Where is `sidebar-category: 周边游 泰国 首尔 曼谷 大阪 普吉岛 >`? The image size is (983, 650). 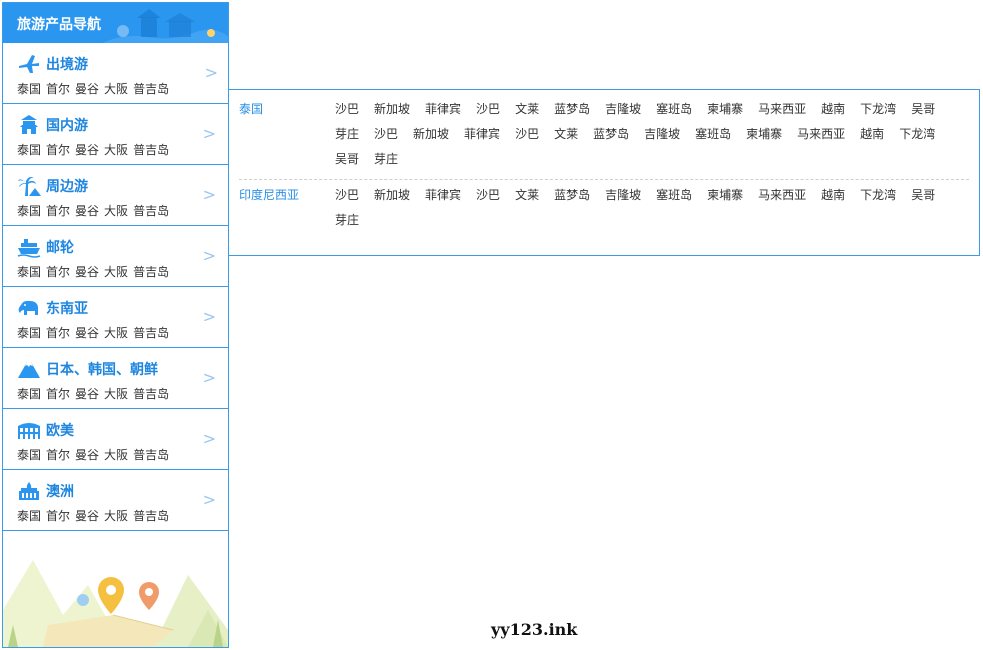
sidebar-category: 周边游 泰国 首尔 曼谷 大阪 普吉岛 > is located at coordinates (115, 195).